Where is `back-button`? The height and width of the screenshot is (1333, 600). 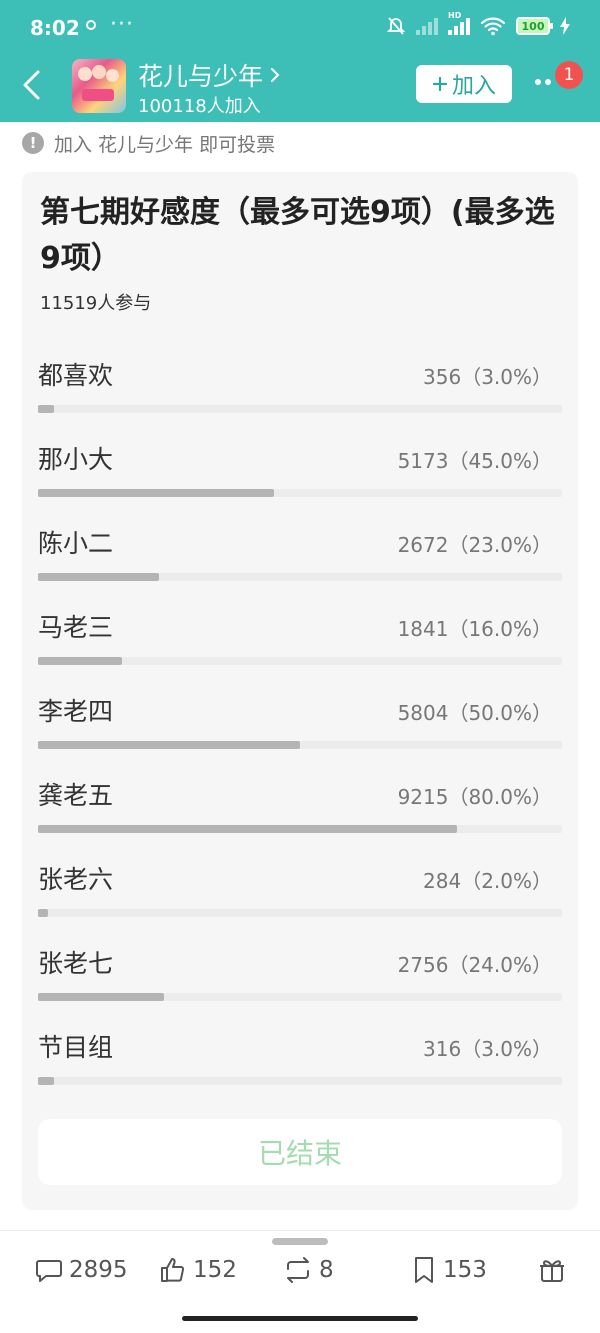
back-button is located at coordinates (33, 85).